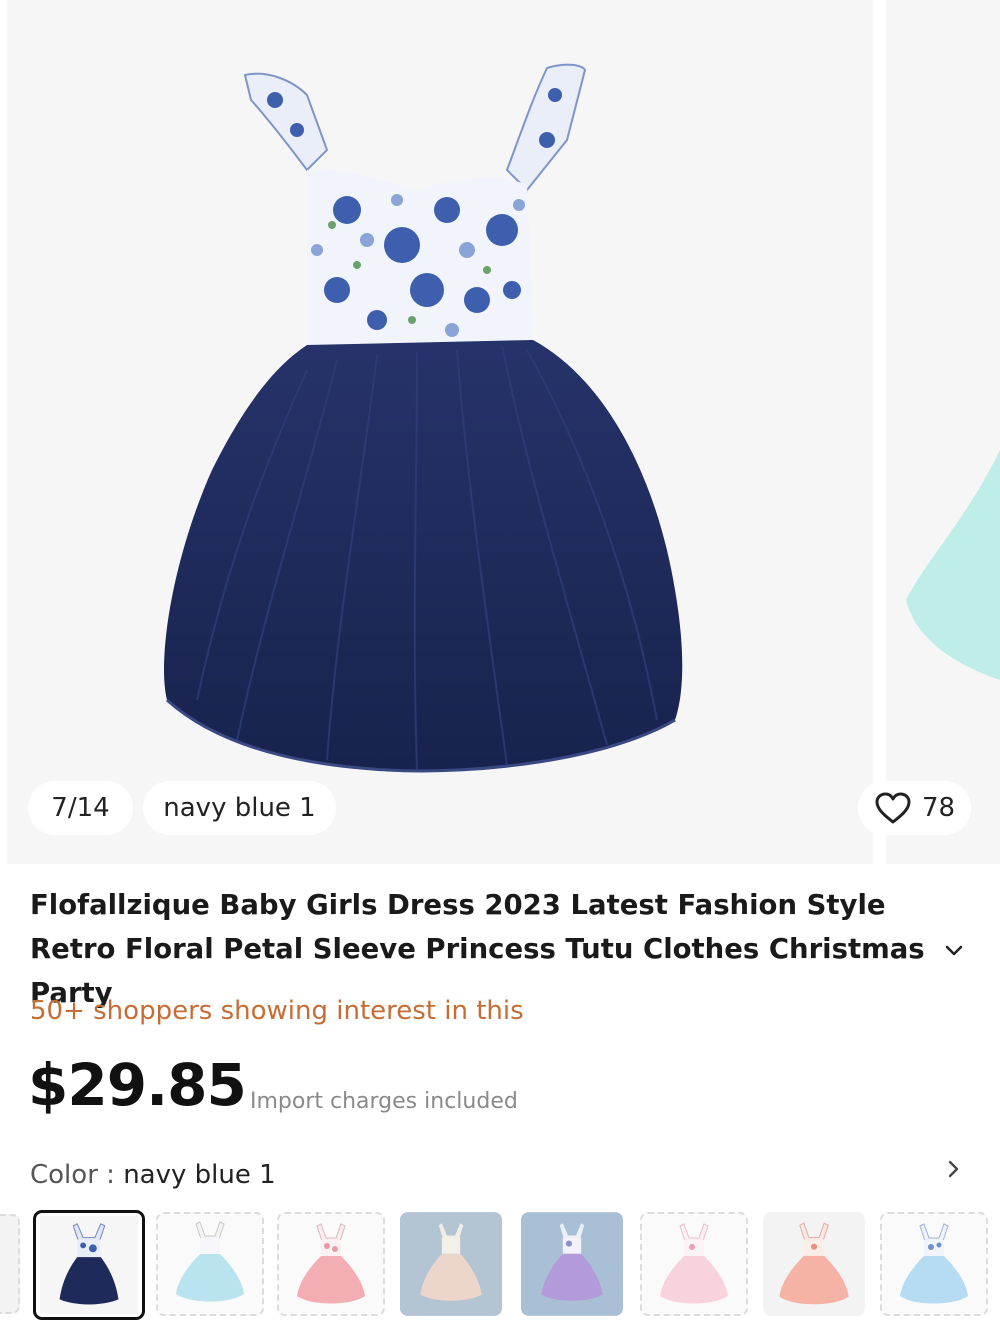 The image size is (1000, 1333). Describe the element at coordinates (239, 808) in the screenshot. I see `image-variant-label: navy blue 1` at that location.